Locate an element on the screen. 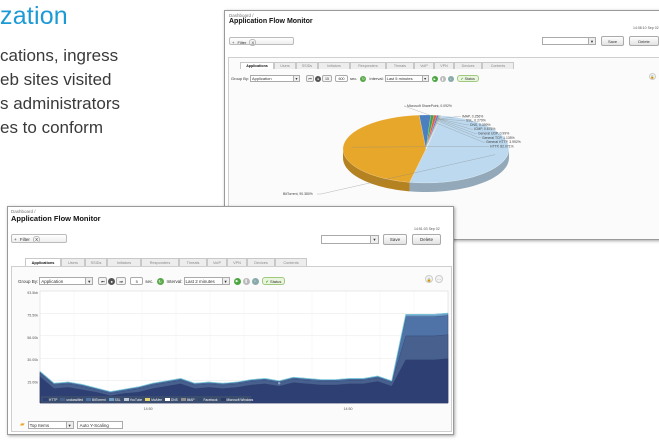 Image resolution: width=659 pixels, height=441 pixels. timestamp: 14:51:03 Sep 02 is located at coordinates (427, 229).